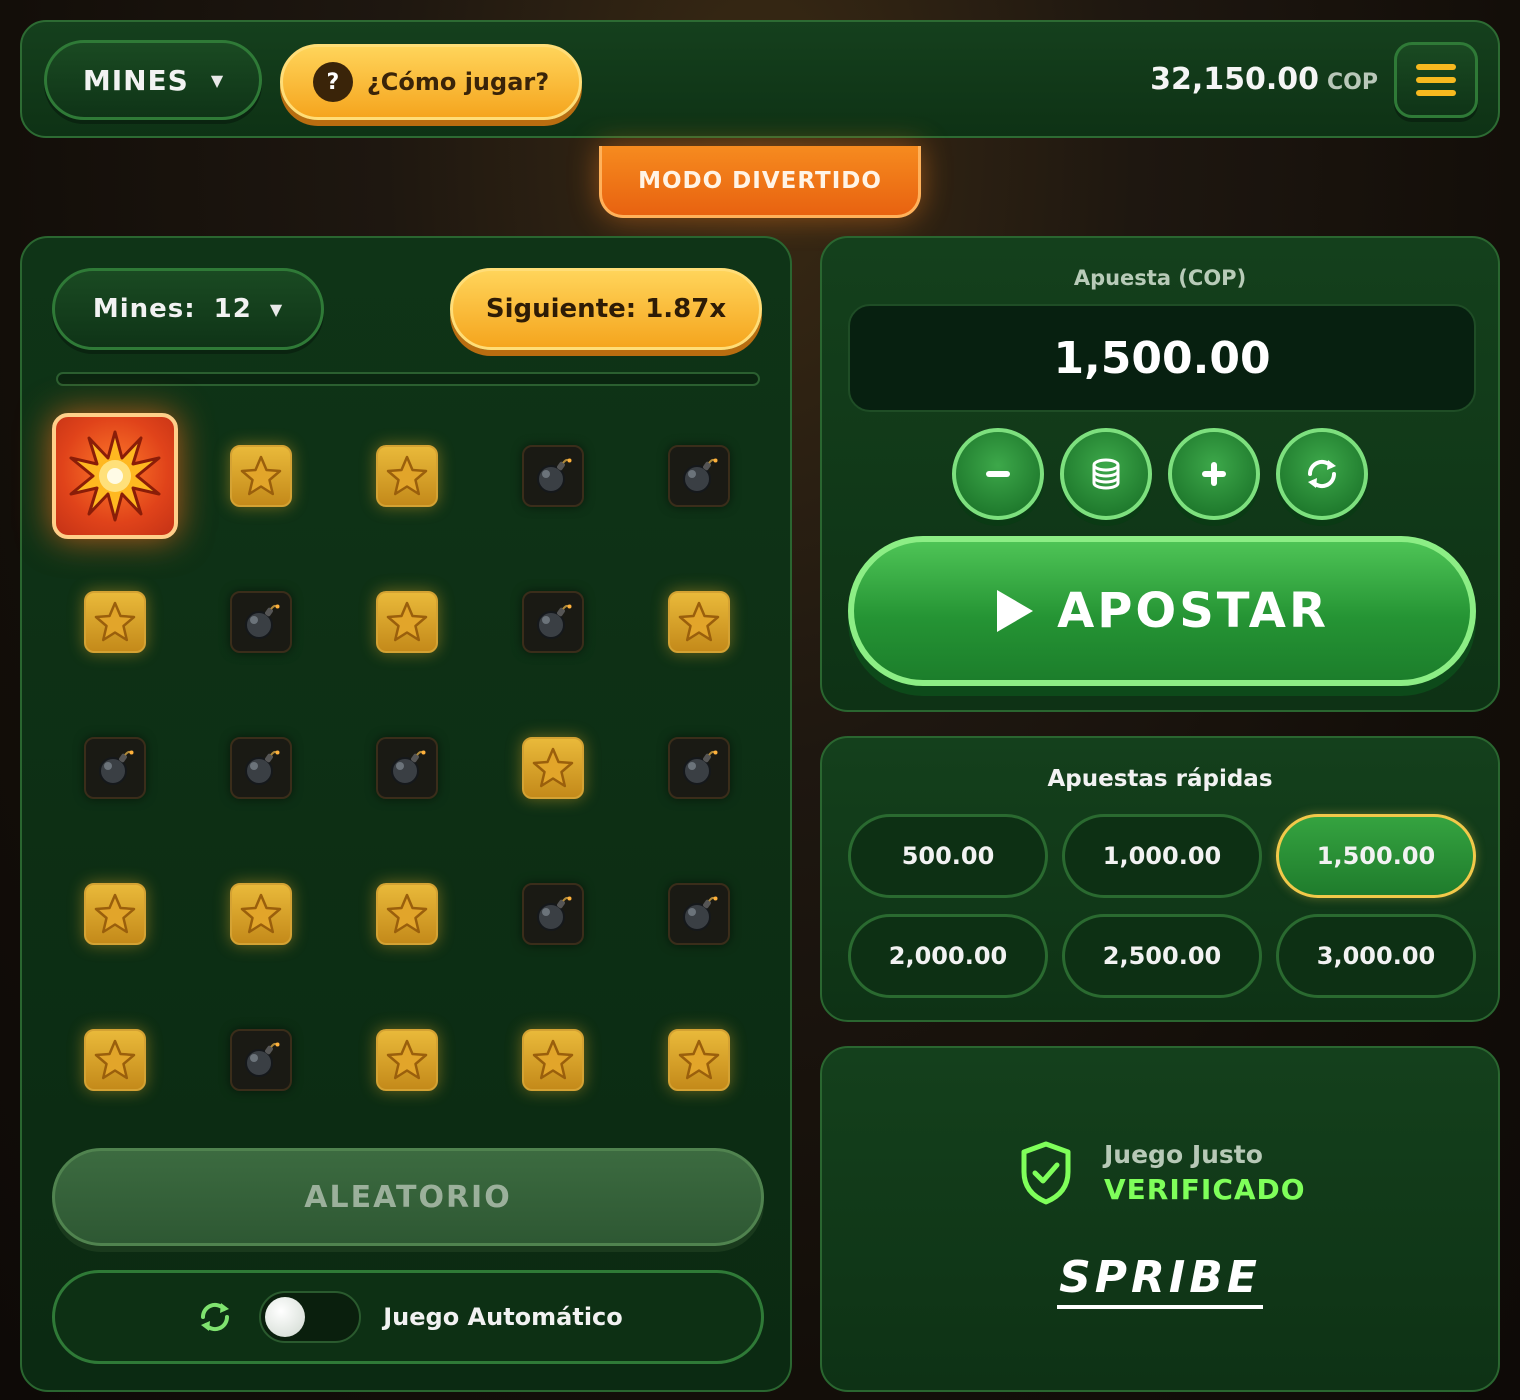  What do you see at coordinates (1376, 856) in the screenshot?
I see `quick-bet-option: 1,500.00` at bounding box center [1376, 856].